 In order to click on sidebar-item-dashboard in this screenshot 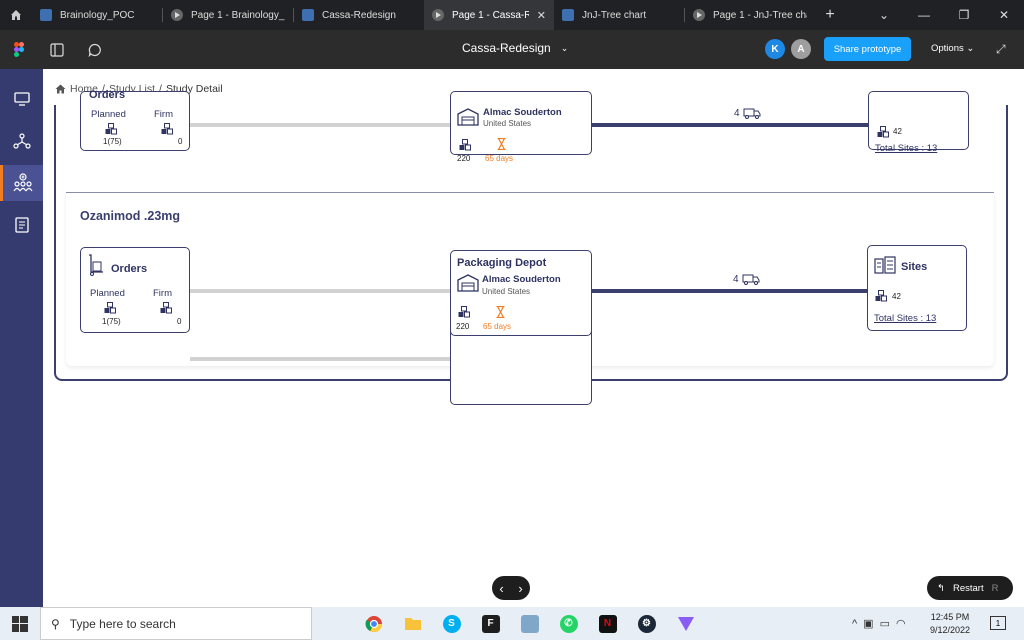, I will do `click(21, 99)`.